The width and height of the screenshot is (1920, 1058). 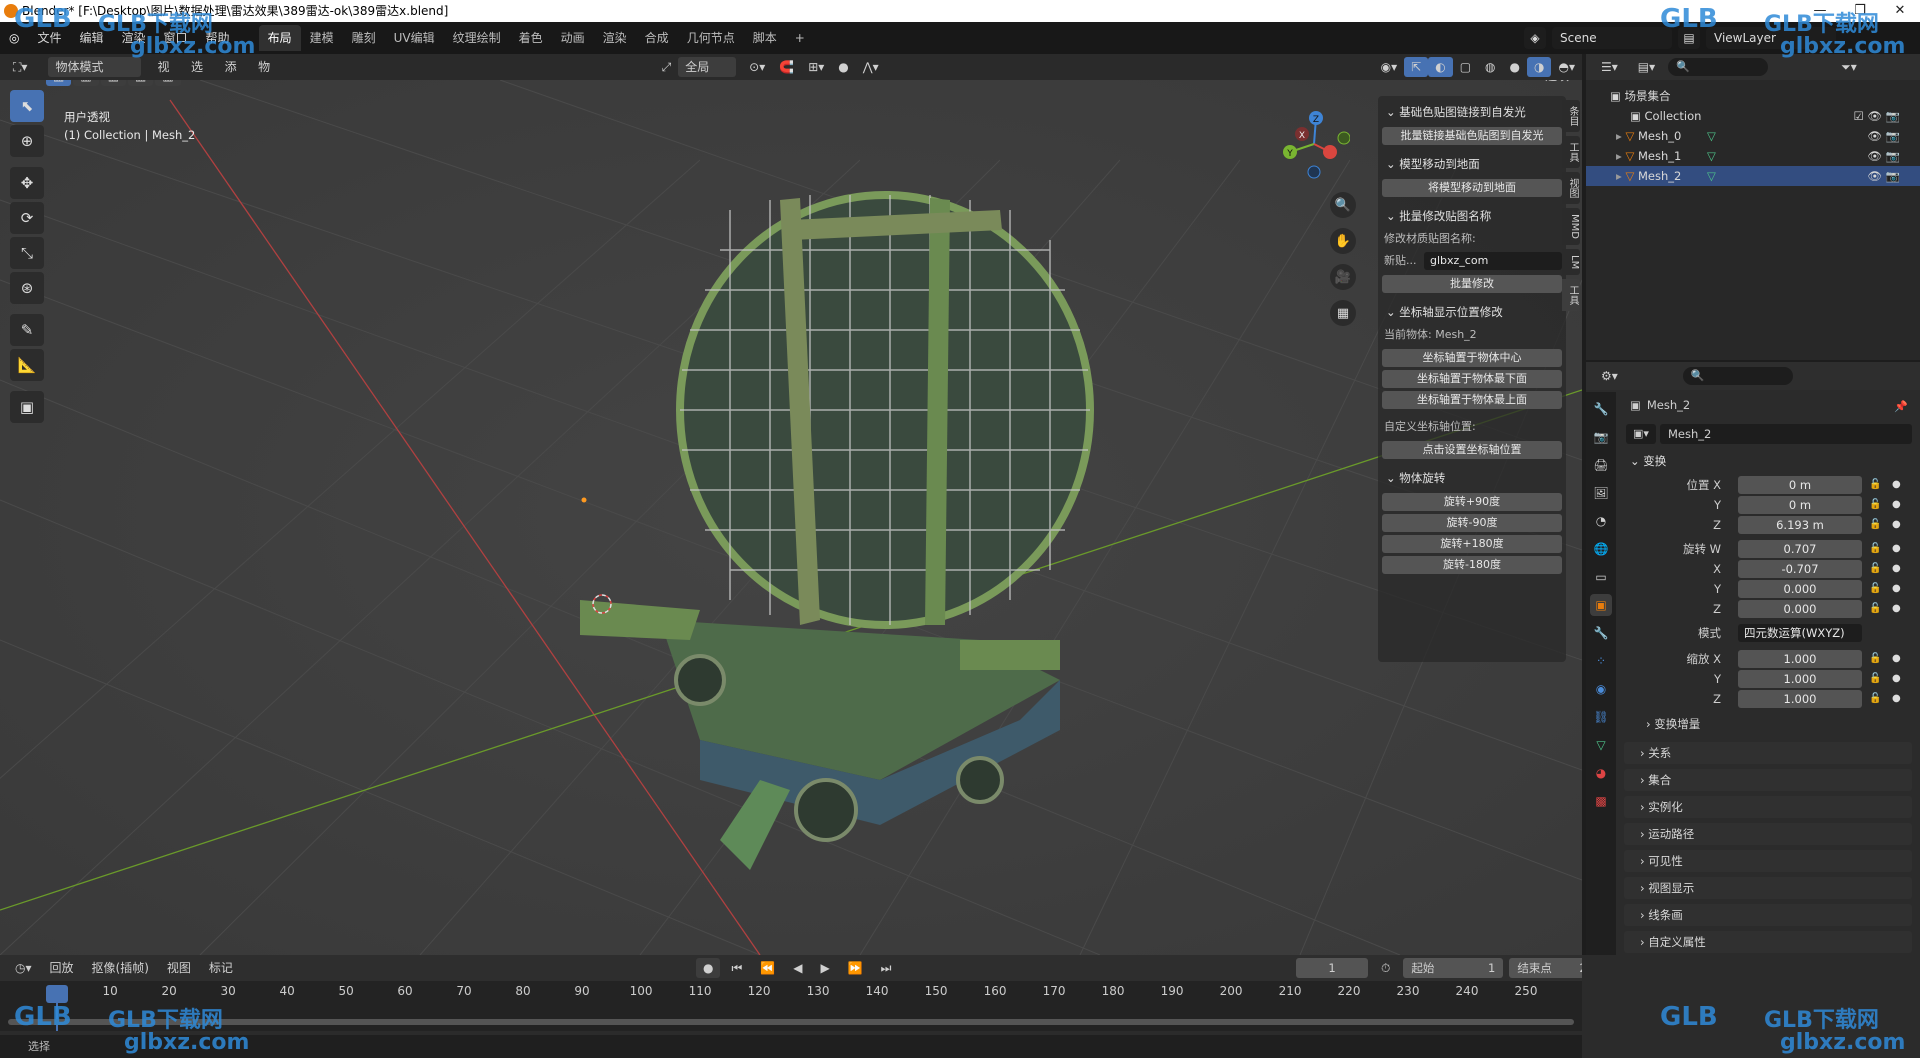 I want to click on filter-icon: ⏷▾, so click(x=1849, y=67).